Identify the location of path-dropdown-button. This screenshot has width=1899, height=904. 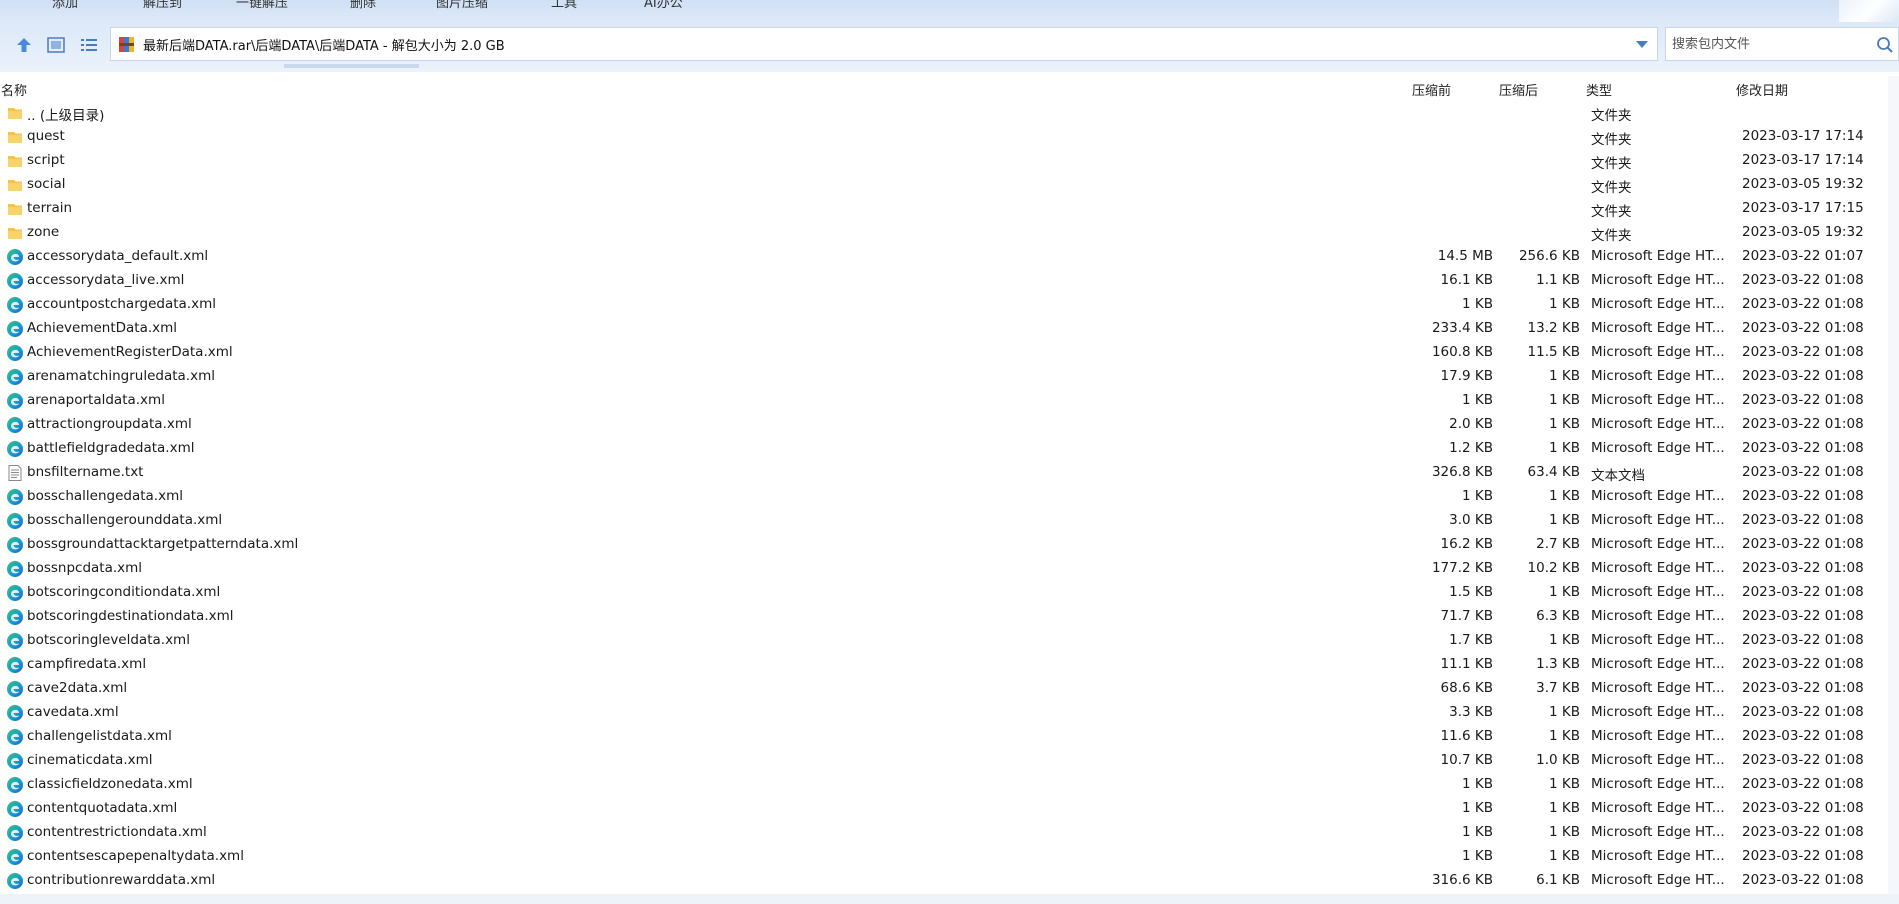
(1642, 45).